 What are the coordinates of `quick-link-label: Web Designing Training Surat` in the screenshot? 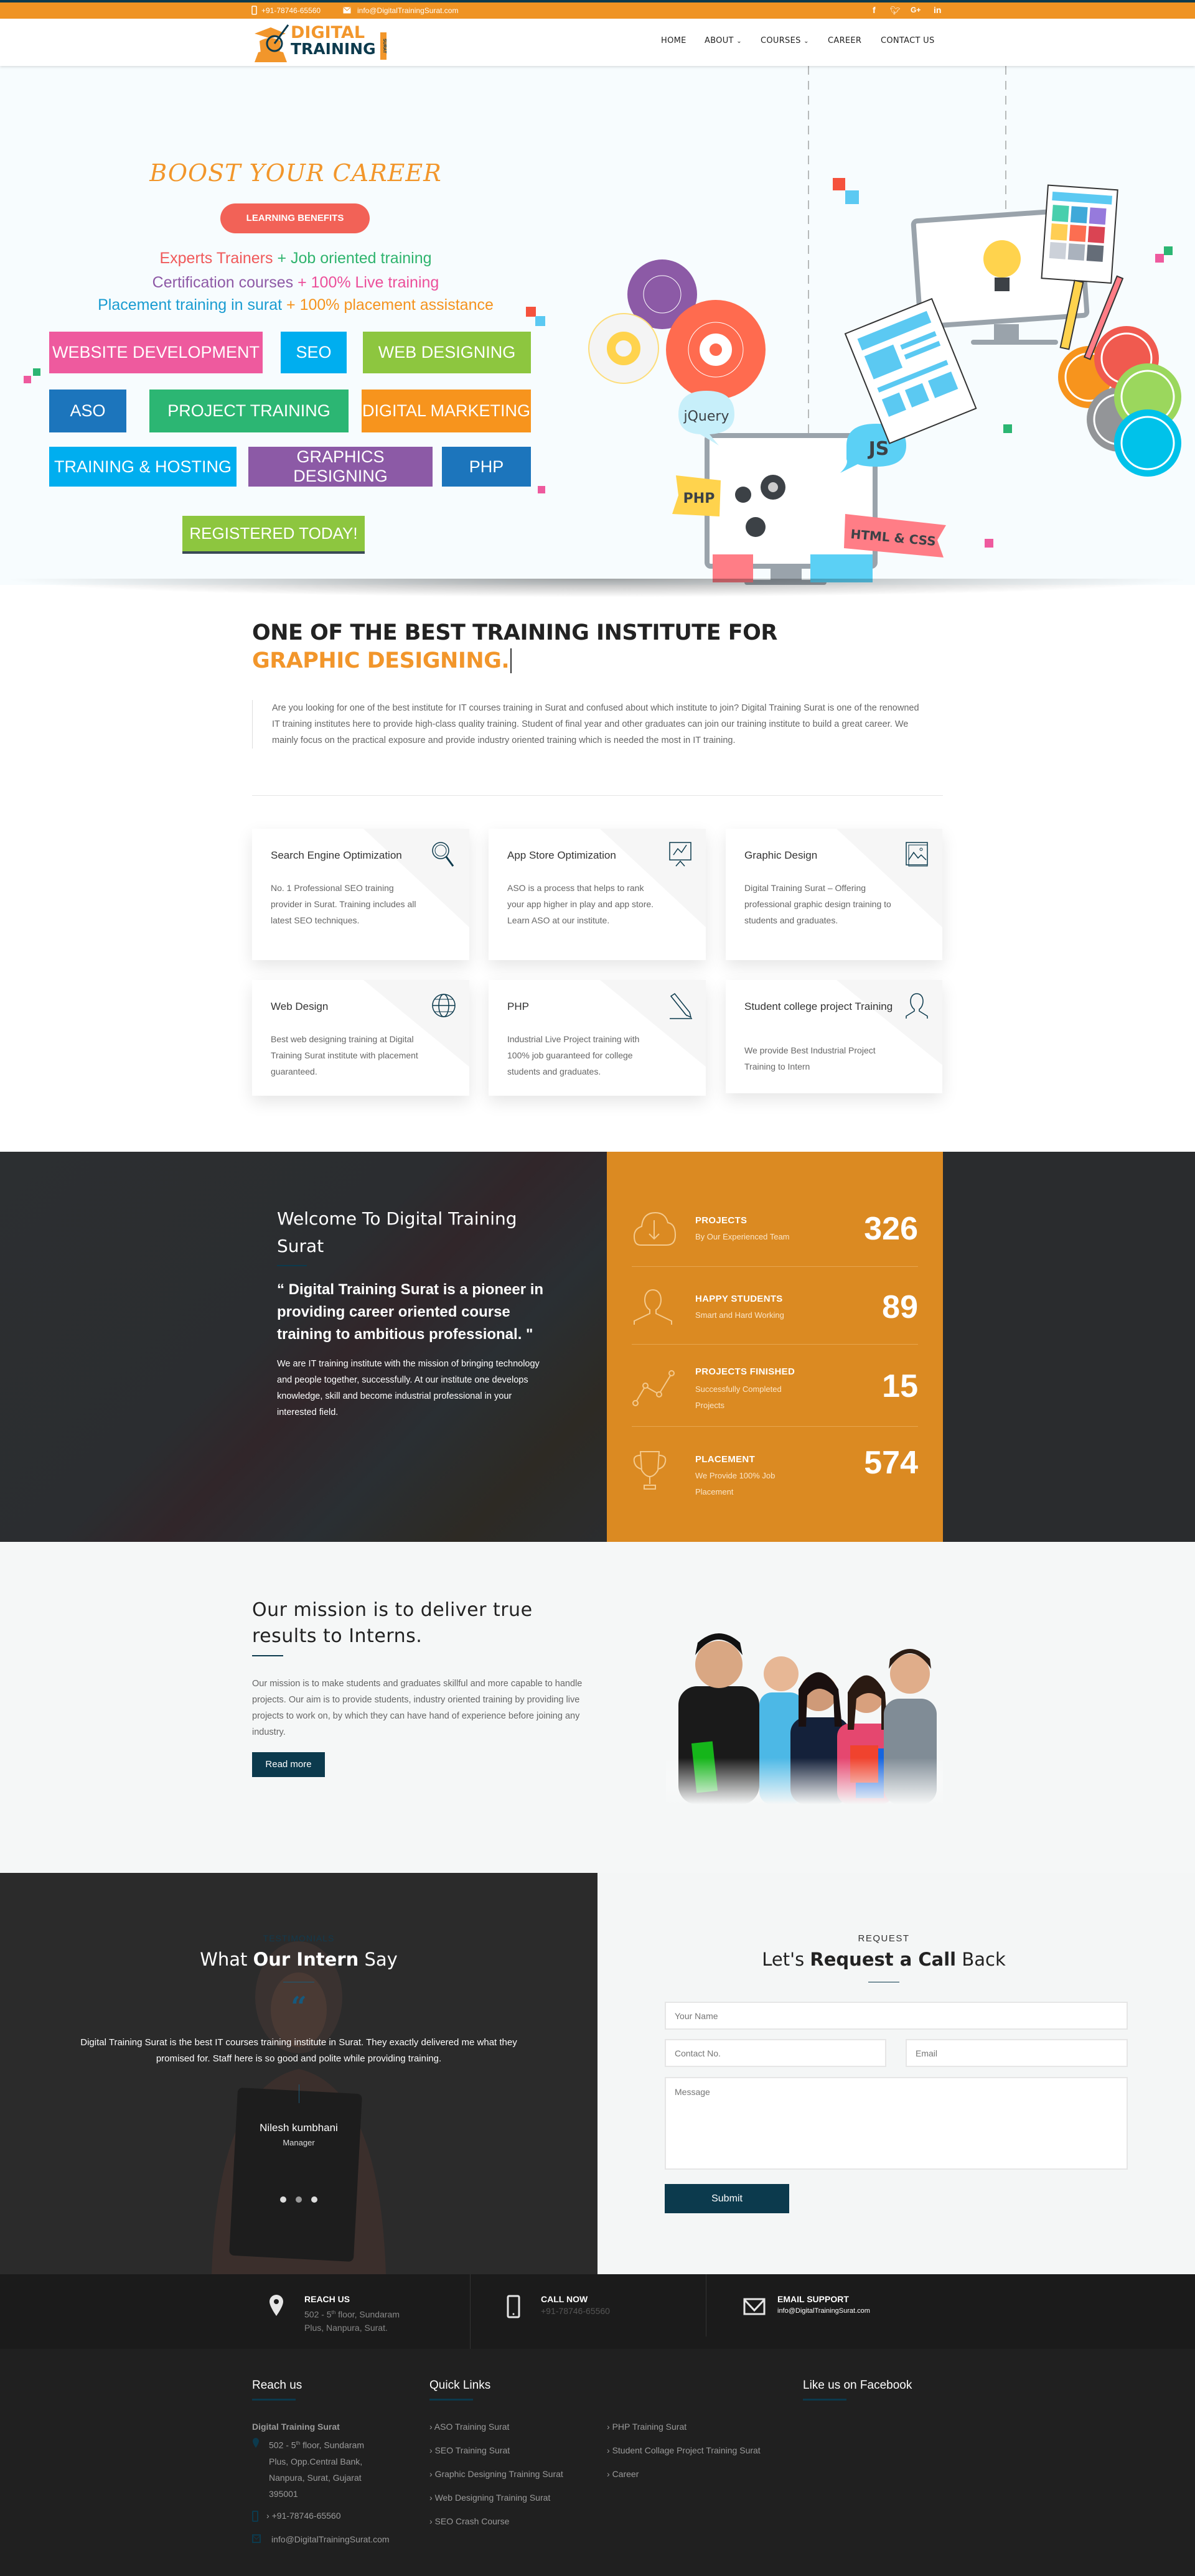 It's located at (492, 2498).